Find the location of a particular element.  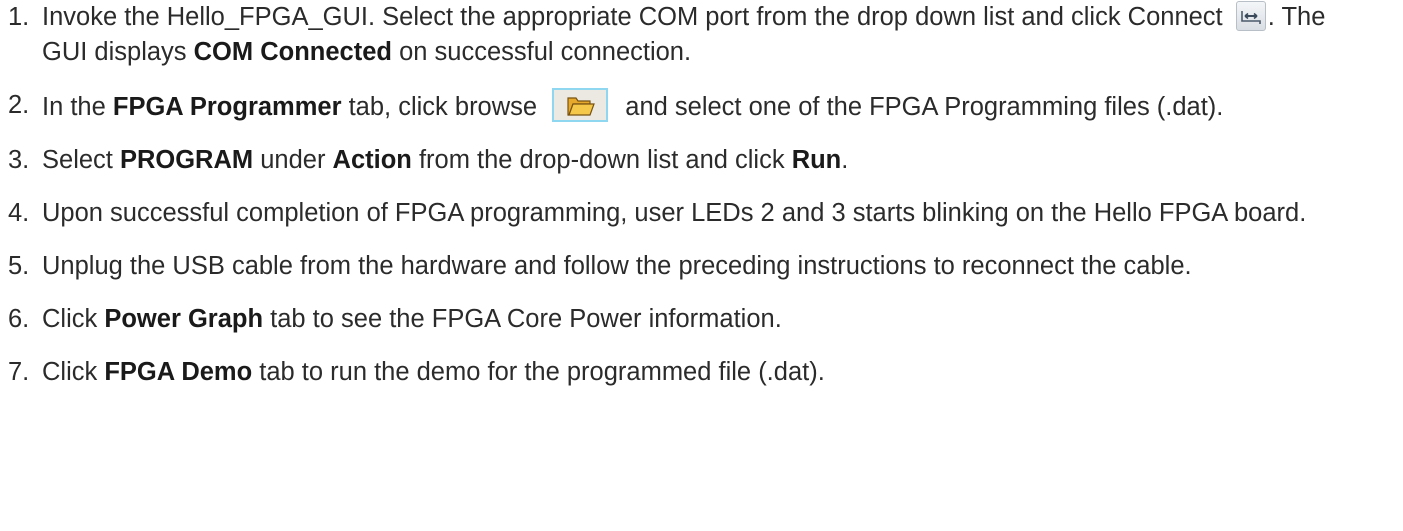

step-text-segment: on successful connection. is located at coordinates (541, 52).